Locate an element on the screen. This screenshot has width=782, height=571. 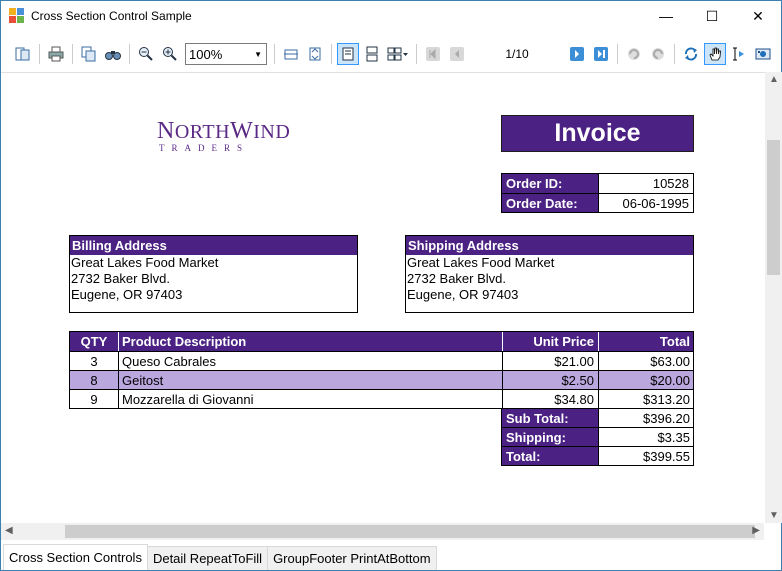
chevron-down-icon: ▼ is located at coordinates (258, 54).